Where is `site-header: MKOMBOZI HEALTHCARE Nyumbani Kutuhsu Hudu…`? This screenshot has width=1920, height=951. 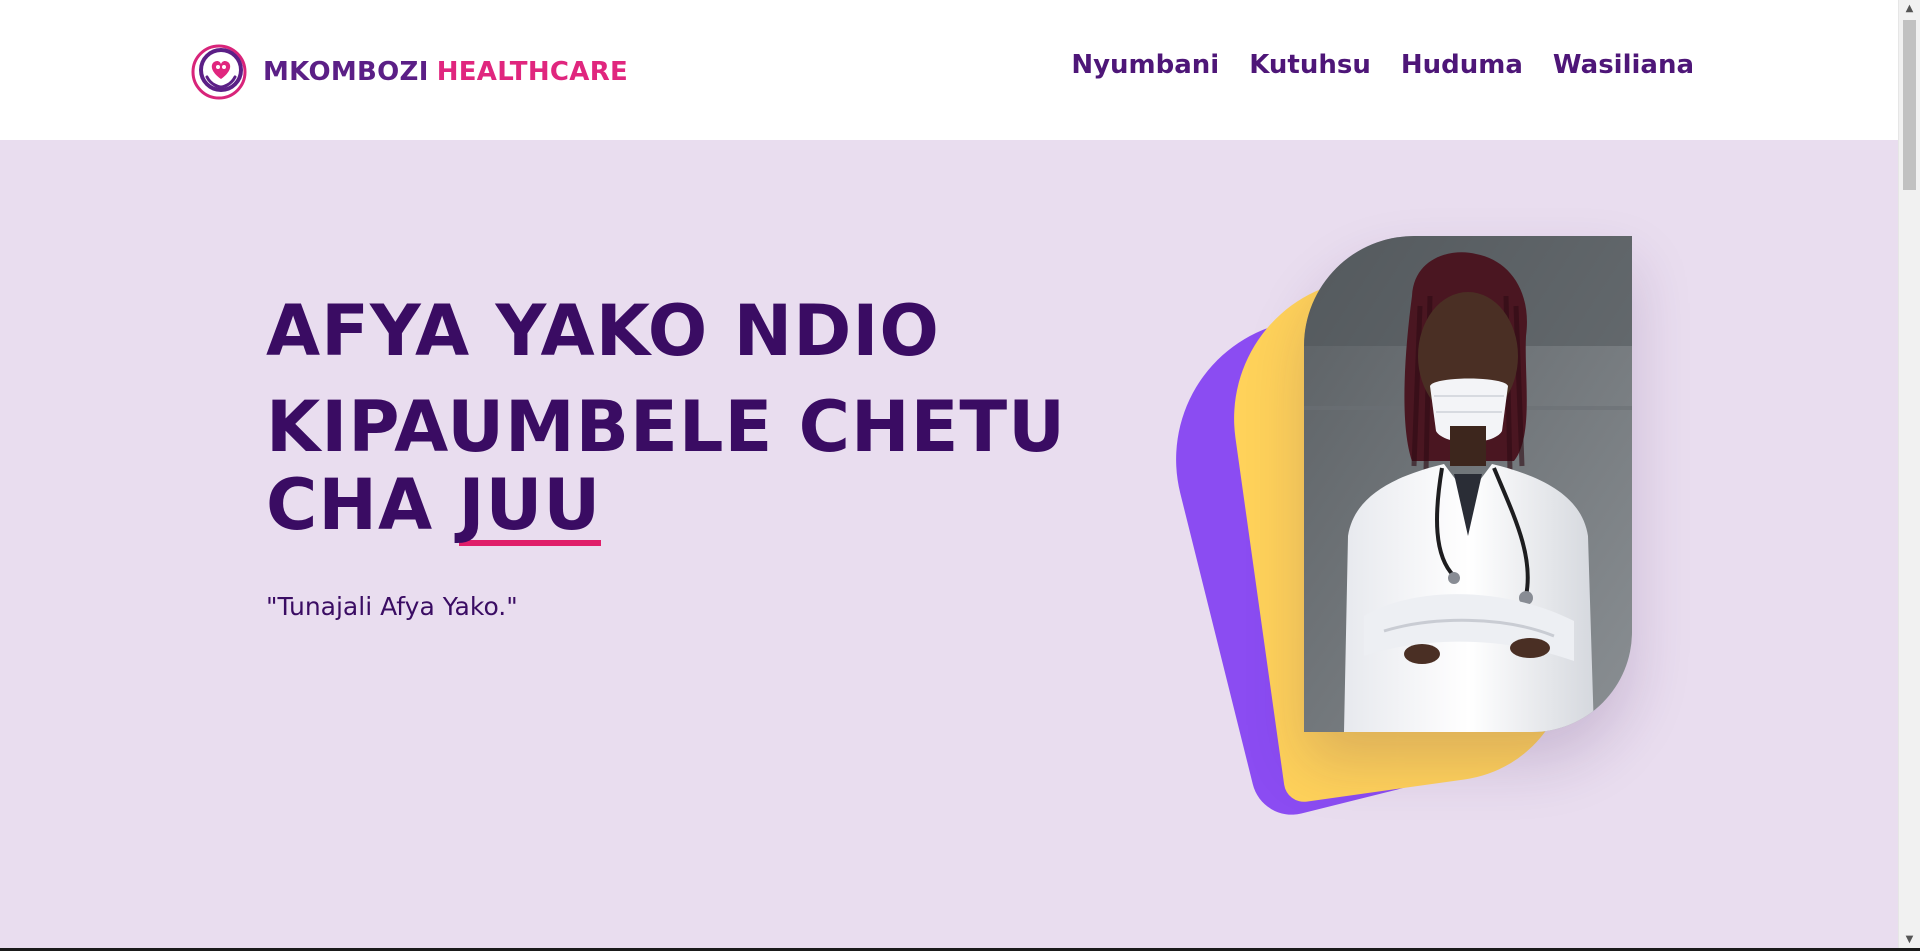 site-header: MKOMBOZI HEALTHCARE Nyumbani Kutuhsu Hudu… is located at coordinates (949, 70).